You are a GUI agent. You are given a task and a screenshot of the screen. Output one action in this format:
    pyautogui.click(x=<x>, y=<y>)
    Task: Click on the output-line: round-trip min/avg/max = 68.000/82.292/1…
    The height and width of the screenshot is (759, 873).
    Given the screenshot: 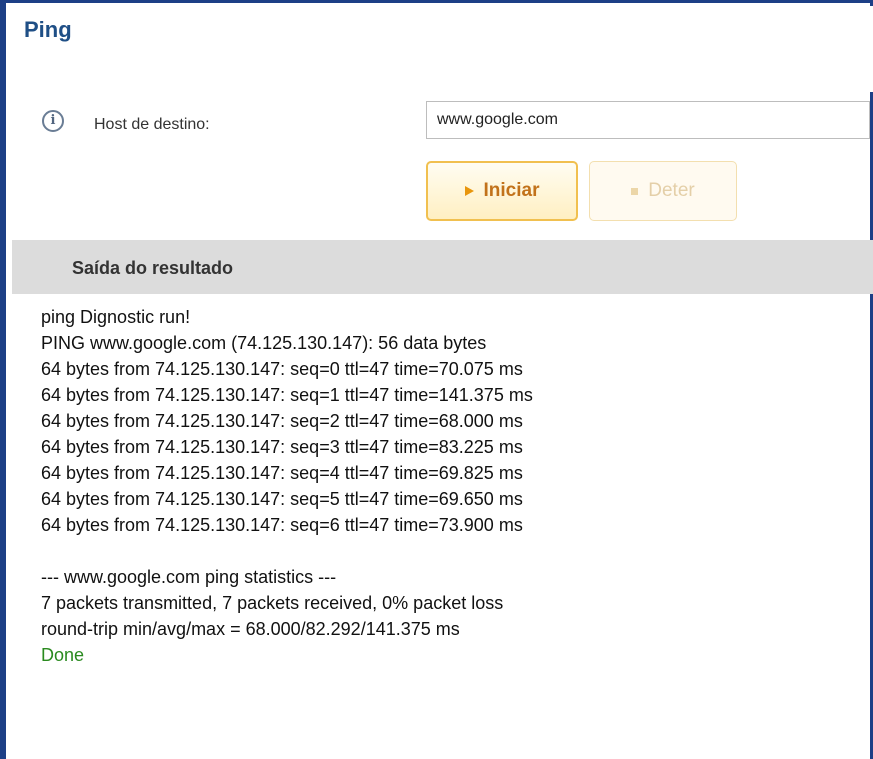 What is the action you would take?
    pyautogui.click(x=250, y=629)
    